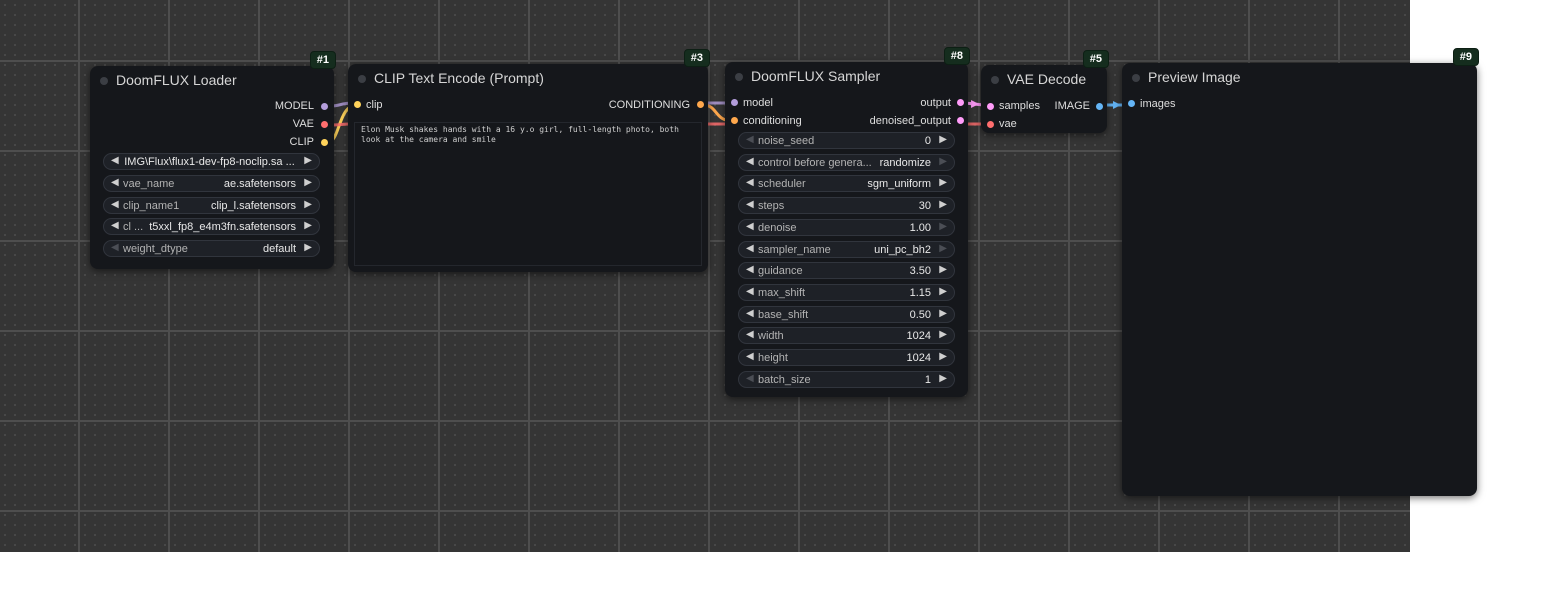 Image resolution: width=1566 pixels, height=613 pixels. What do you see at coordinates (990, 124) in the screenshot?
I see `vae-input-pin-icon` at bounding box center [990, 124].